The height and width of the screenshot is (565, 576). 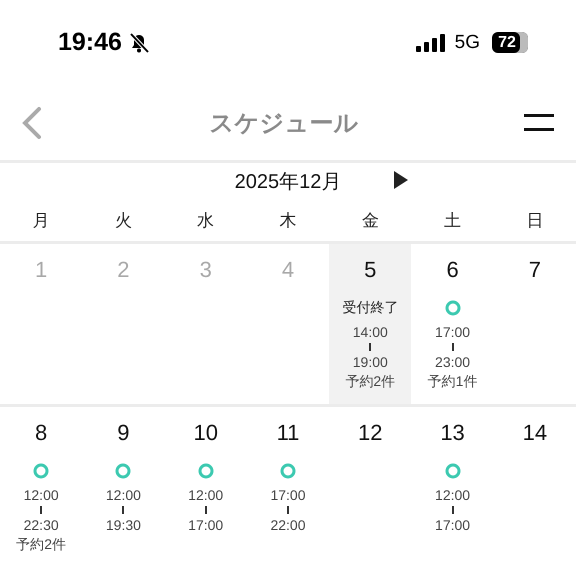 What do you see at coordinates (206, 221) in the screenshot?
I see `weekday-label: 水` at bounding box center [206, 221].